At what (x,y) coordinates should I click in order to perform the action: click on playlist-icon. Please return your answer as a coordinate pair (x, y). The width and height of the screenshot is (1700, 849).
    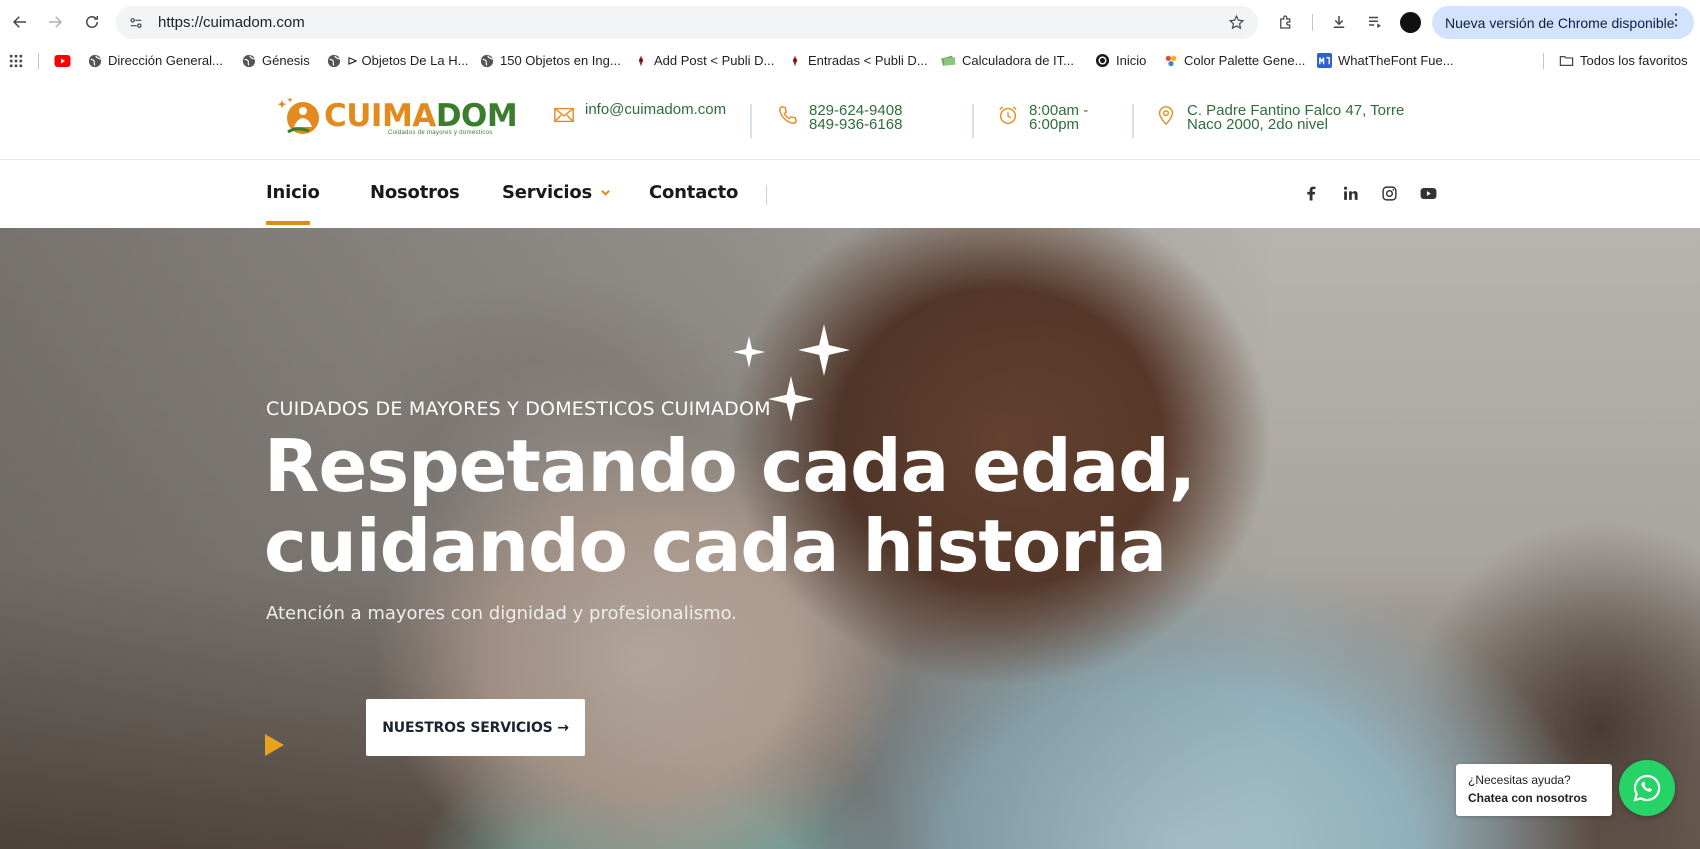
    Looking at the image, I should click on (1375, 22).